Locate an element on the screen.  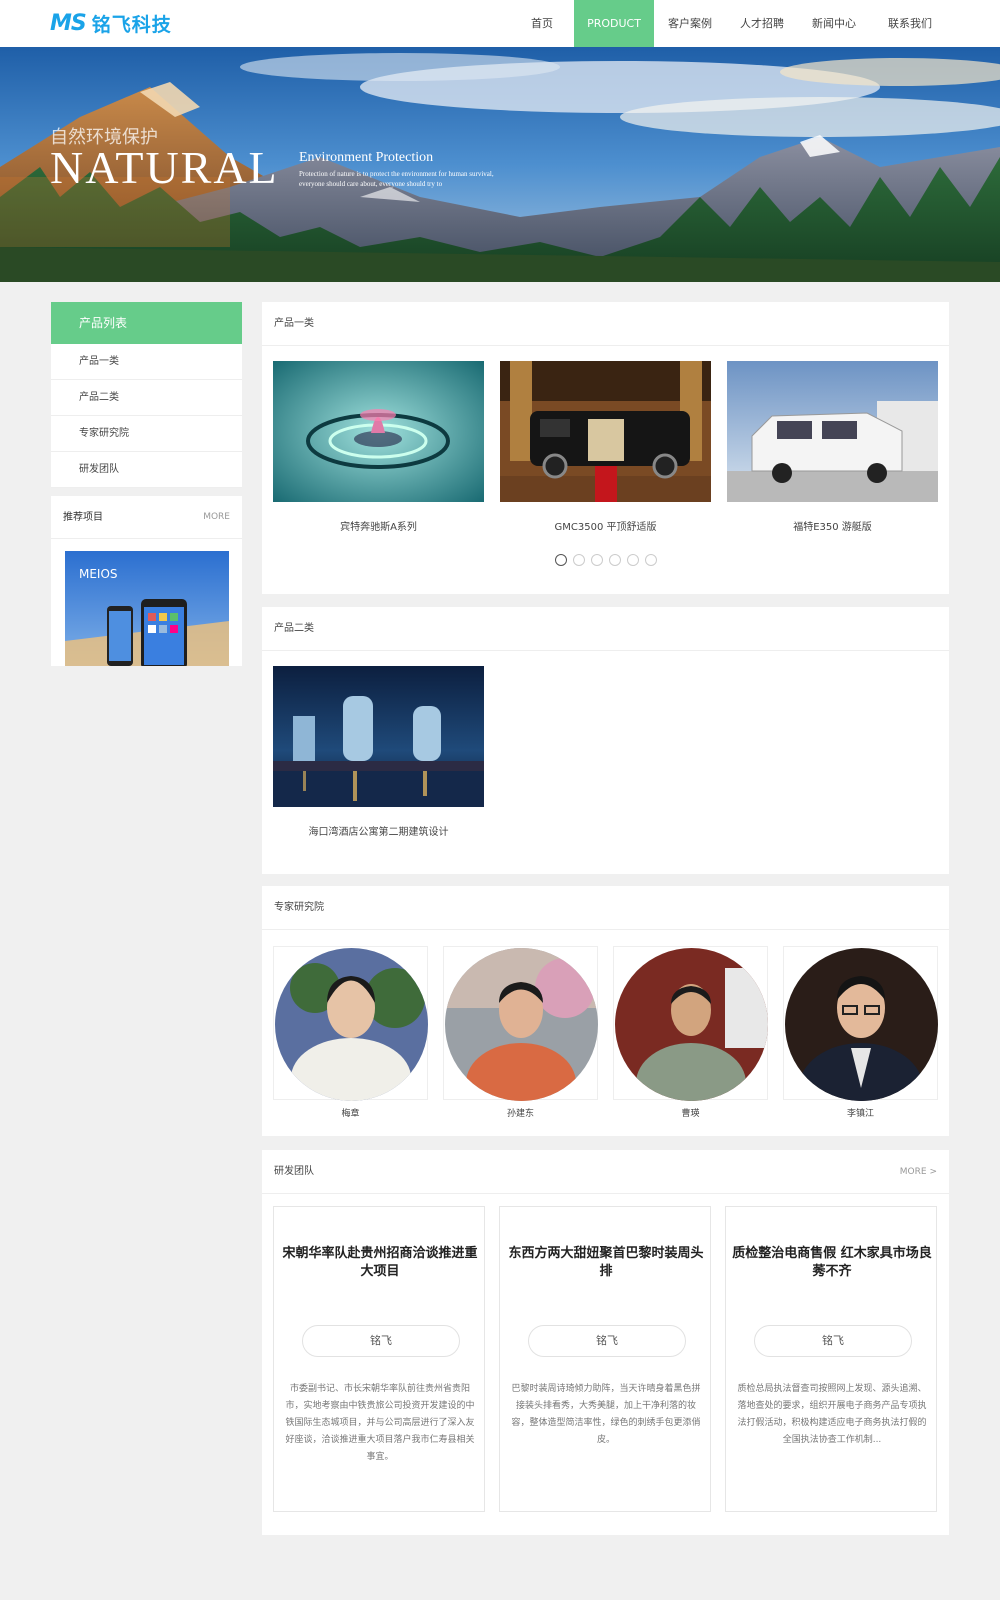
carousel-dots is located at coordinates (606, 560).